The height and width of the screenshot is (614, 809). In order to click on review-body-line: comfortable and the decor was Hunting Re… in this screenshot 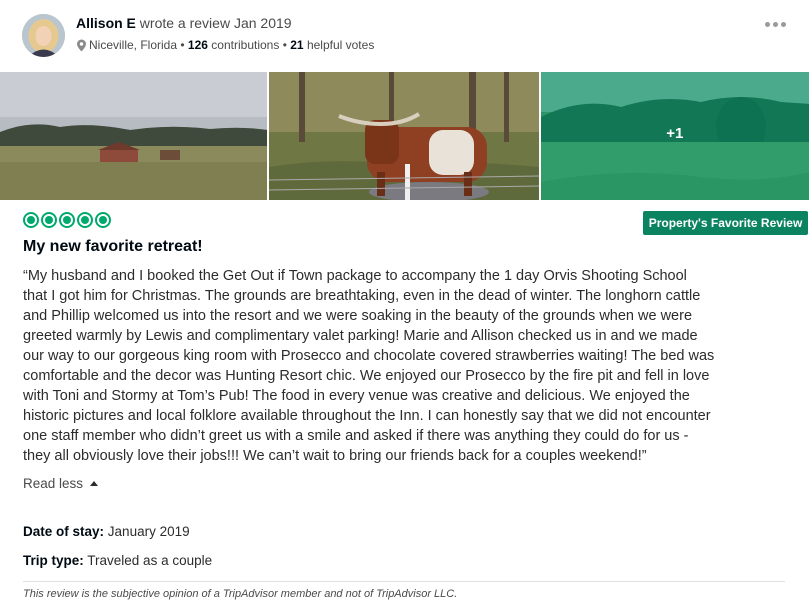, I will do `click(366, 376)`.